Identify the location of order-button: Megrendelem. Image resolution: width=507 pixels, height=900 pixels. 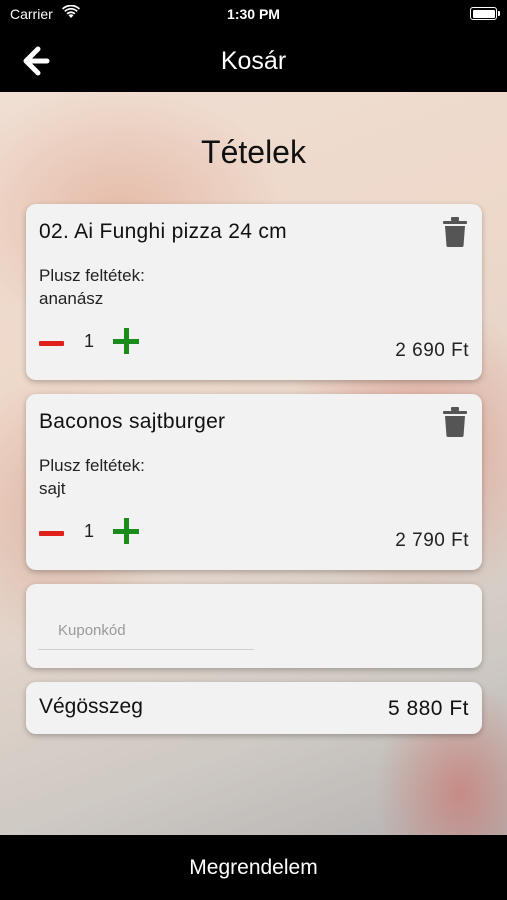
(253, 867).